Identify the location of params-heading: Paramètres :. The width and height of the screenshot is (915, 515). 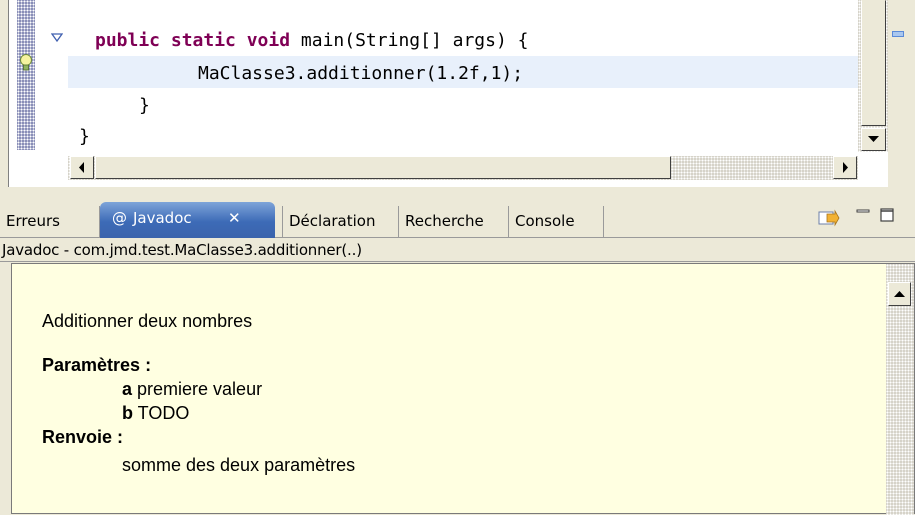
(97, 365).